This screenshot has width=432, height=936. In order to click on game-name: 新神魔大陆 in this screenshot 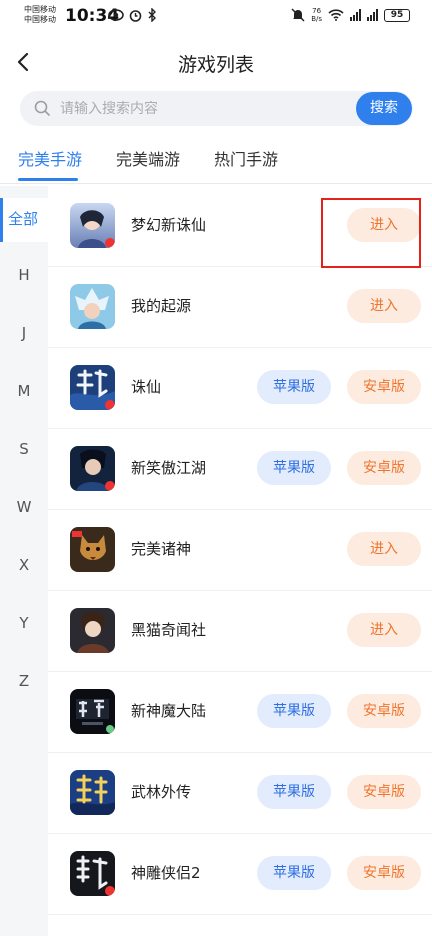, I will do `click(169, 711)`.